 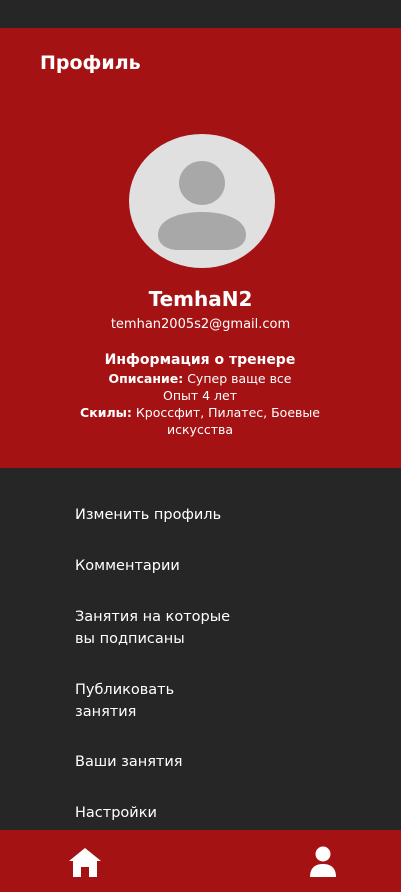 I want to click on skills-label: Скилы:, so click(x=106, y=412).